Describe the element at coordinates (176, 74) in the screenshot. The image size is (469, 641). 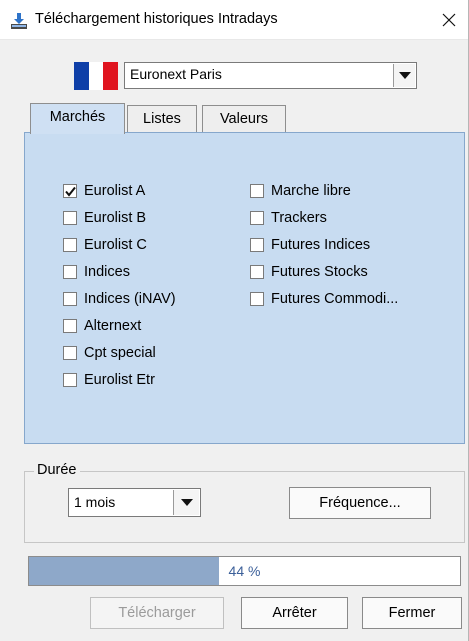
I see `market-select-value: Euronext Paris` at that location.